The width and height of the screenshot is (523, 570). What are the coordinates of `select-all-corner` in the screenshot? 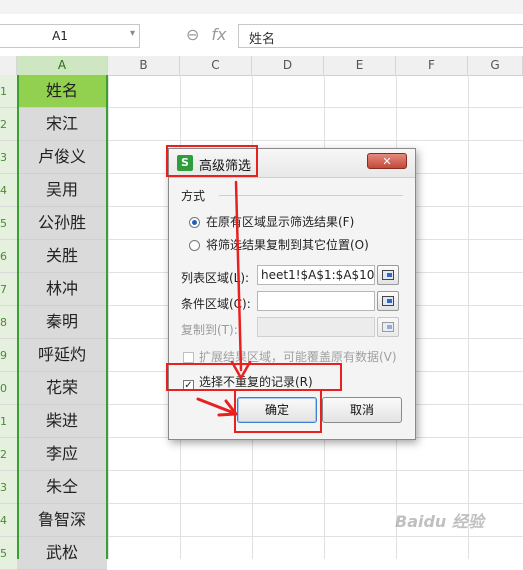 It's located at (8, 65).